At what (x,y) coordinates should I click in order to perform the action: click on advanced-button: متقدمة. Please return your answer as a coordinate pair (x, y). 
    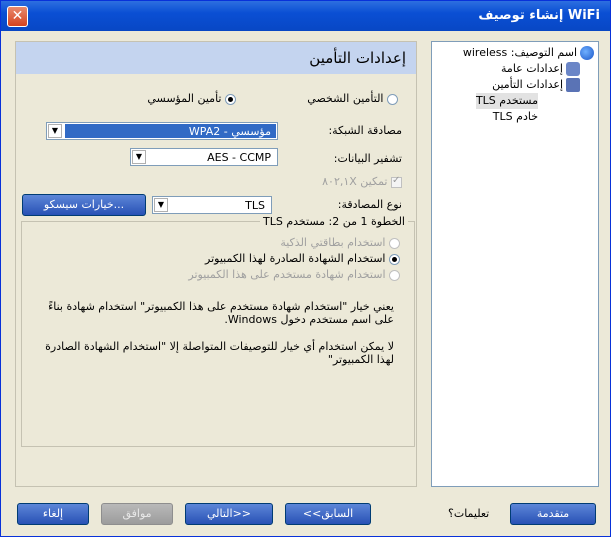
    Looking at the image, I should click on (553, 514).